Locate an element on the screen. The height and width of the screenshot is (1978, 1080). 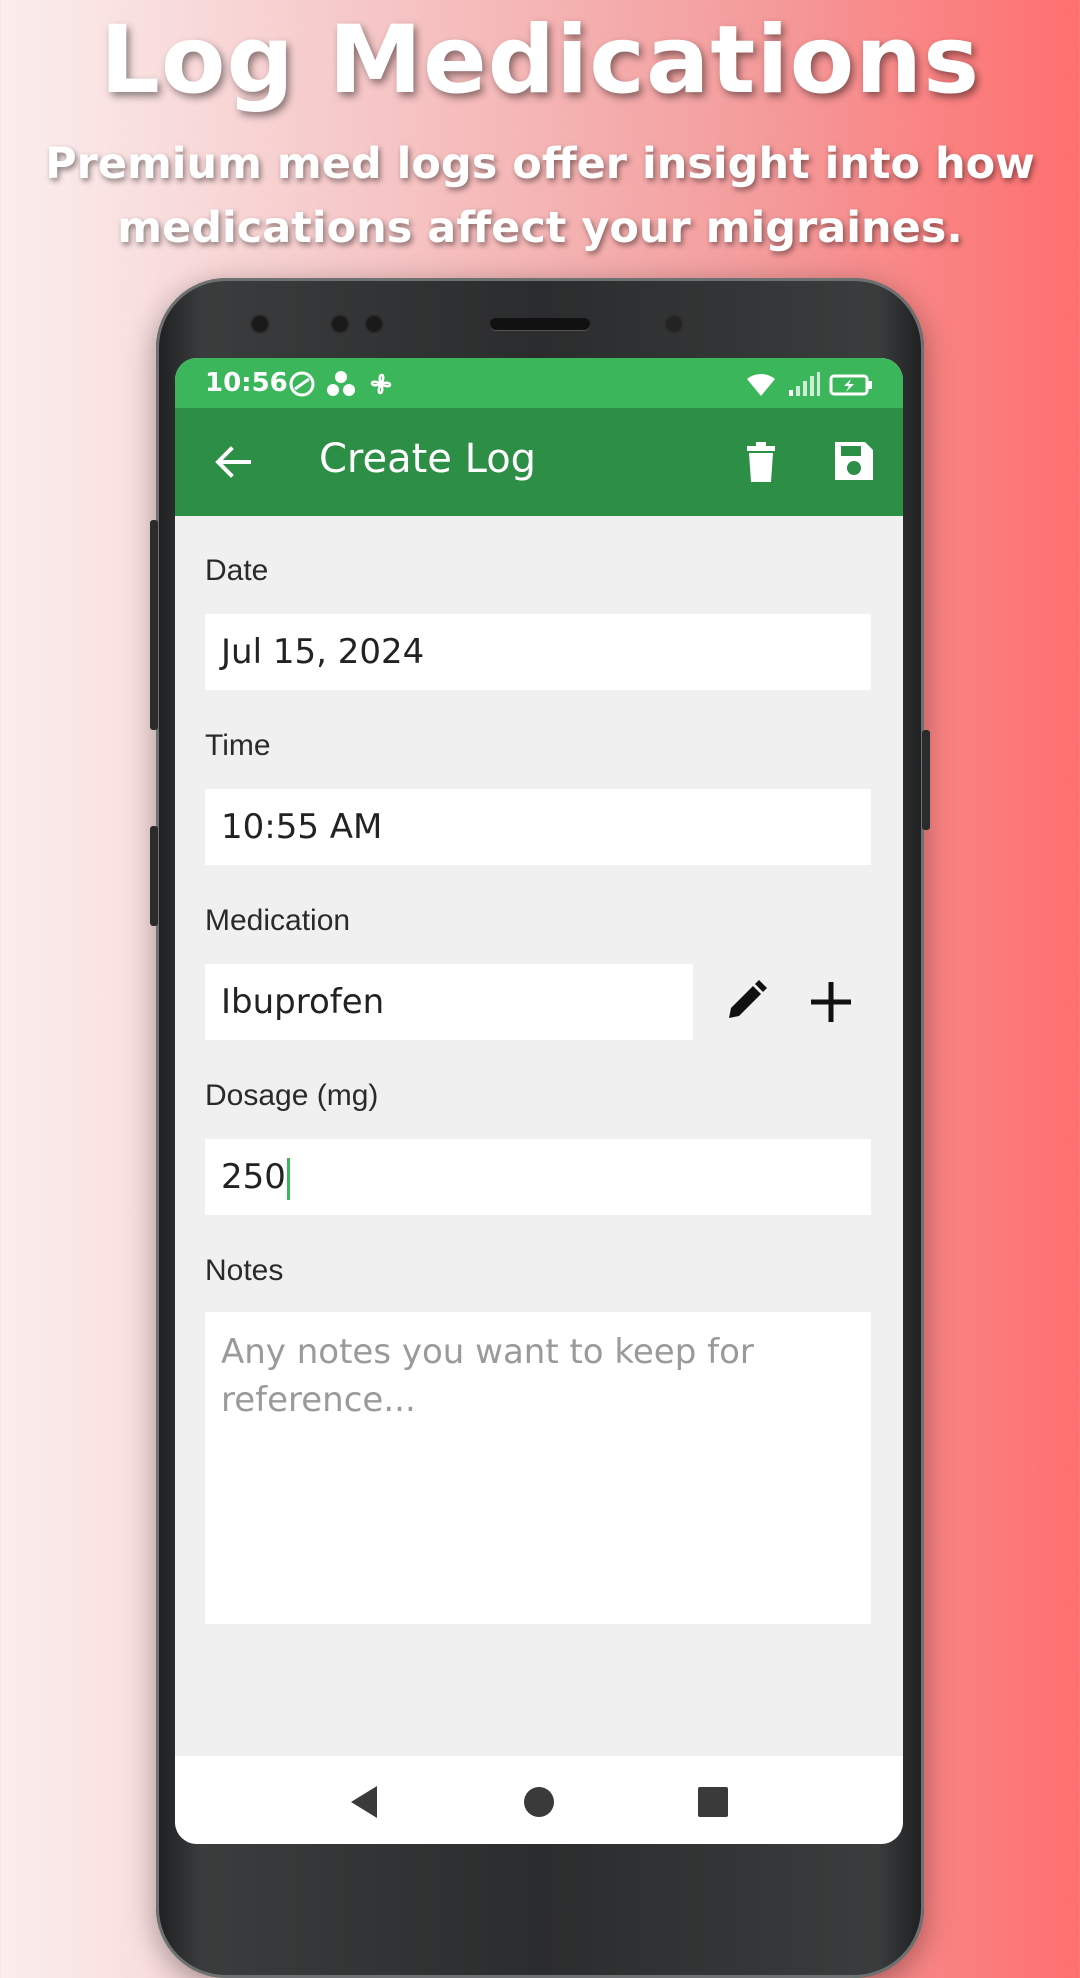
time-label: Time is located at coordinates (238, 745).